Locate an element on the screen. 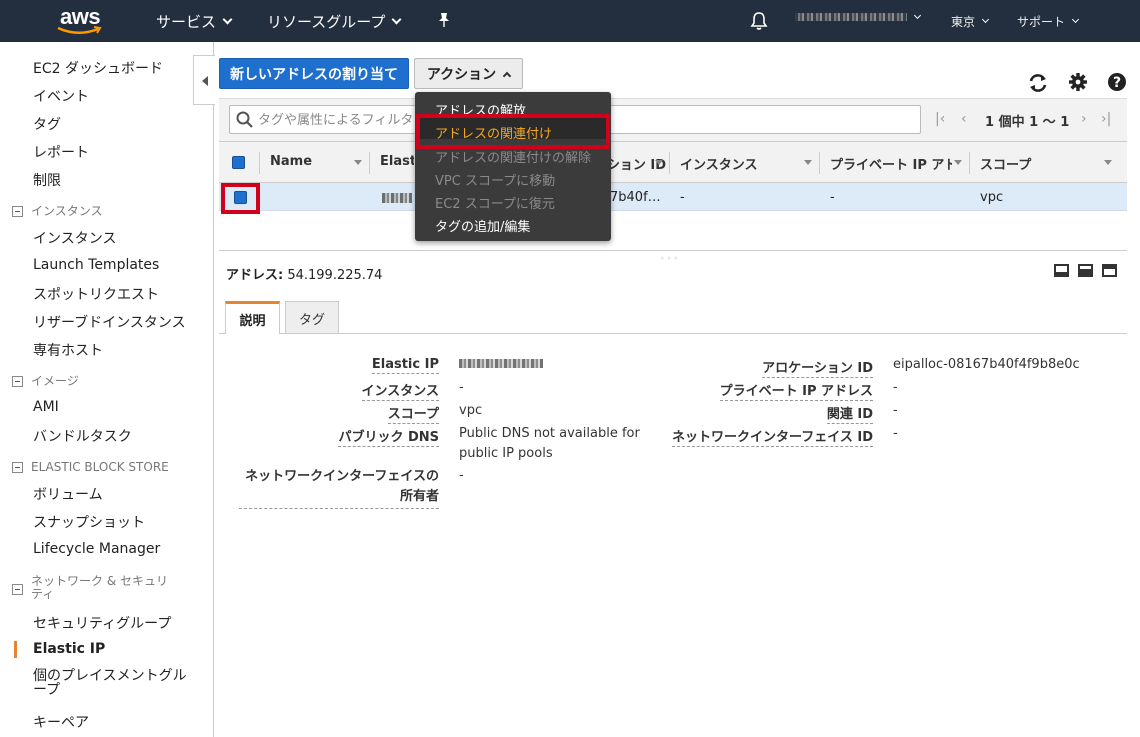 This screenshot has width=1140, height=737. actions-button: アクション is located at coordinates (468, 73).